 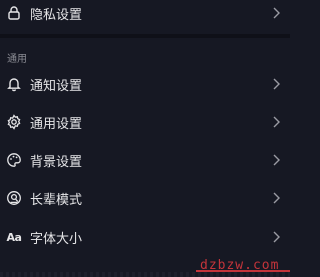 I want to click on font-size-label: 字体大小, so click(x=56, y=239).